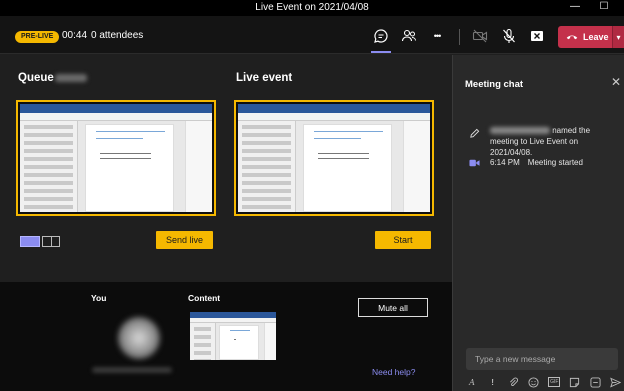 The width and height of the screenshot is (624, 391). What do you see at coordinates (393, 372) in the screenshot?
I see `need-help-link: Need help?` at bounding box center [393, 372].